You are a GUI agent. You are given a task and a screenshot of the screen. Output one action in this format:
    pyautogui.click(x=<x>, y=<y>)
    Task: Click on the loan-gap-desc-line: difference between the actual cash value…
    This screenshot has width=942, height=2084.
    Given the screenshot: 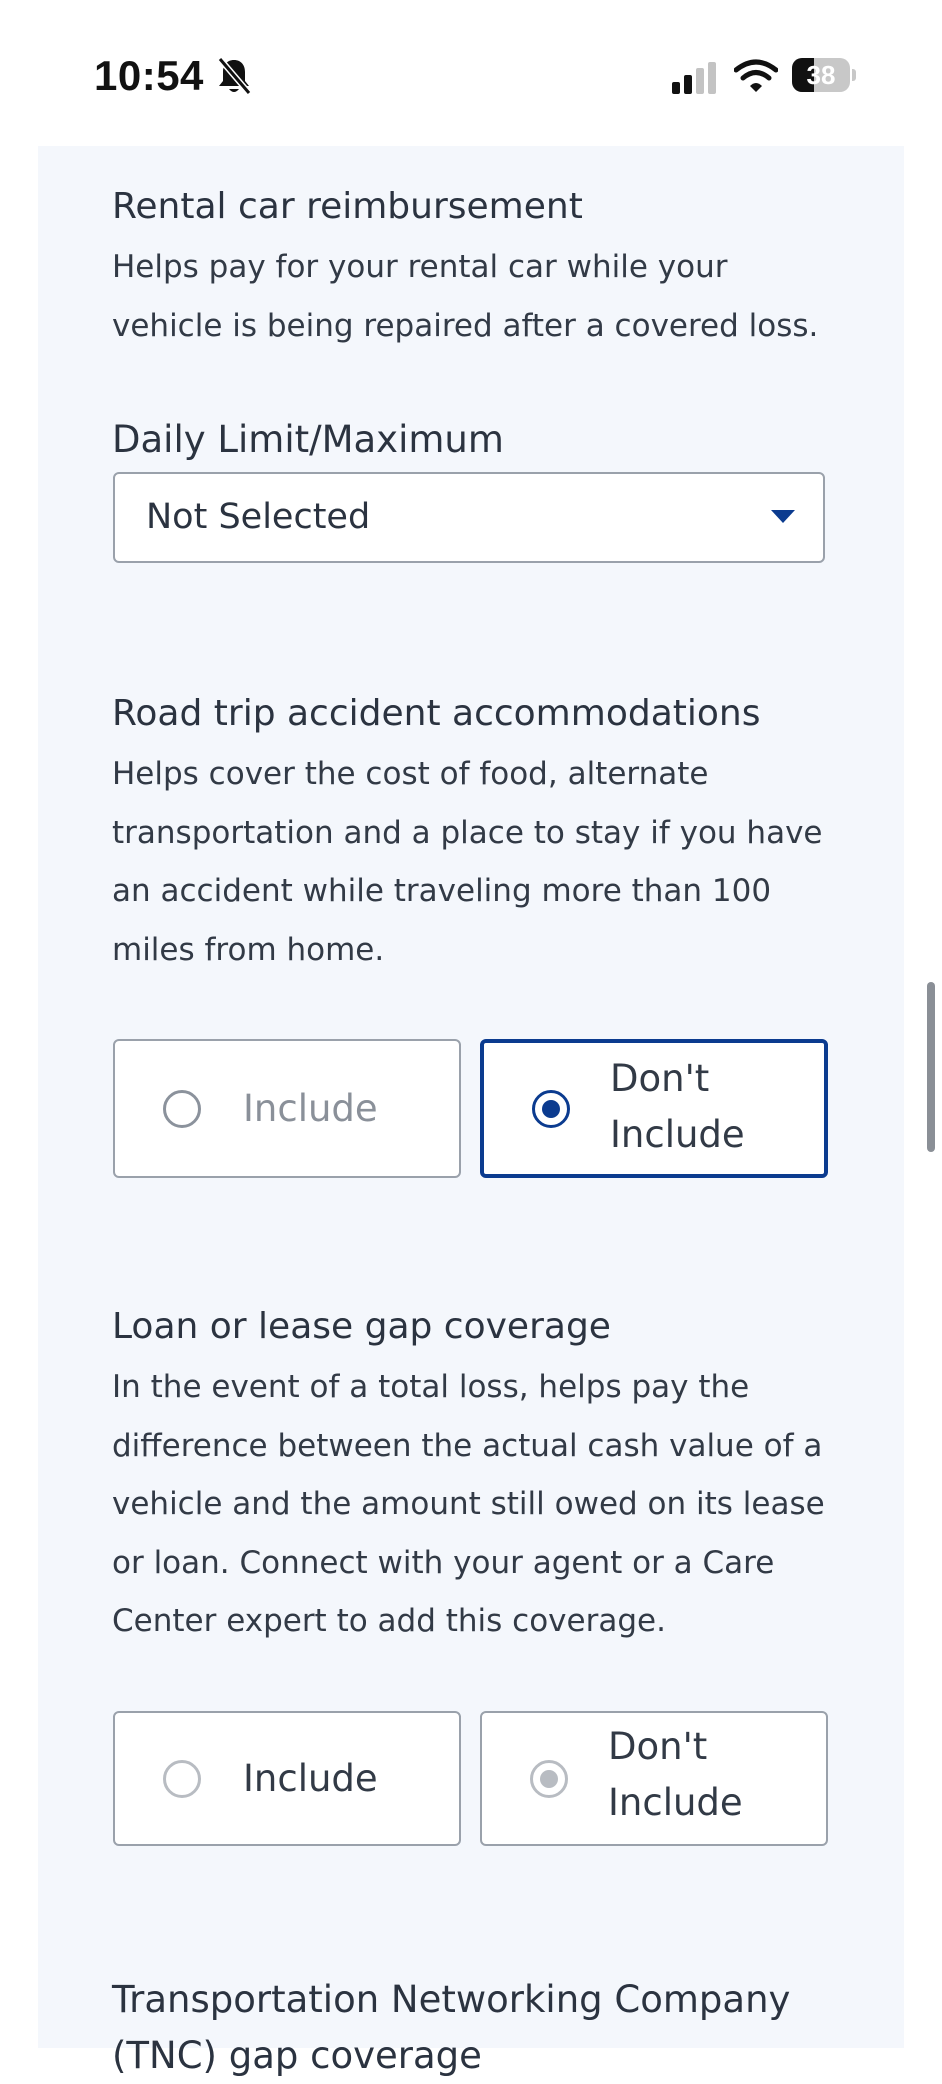 What is the action you would take?
    pyautogui.click(x=467, y=1445)
    